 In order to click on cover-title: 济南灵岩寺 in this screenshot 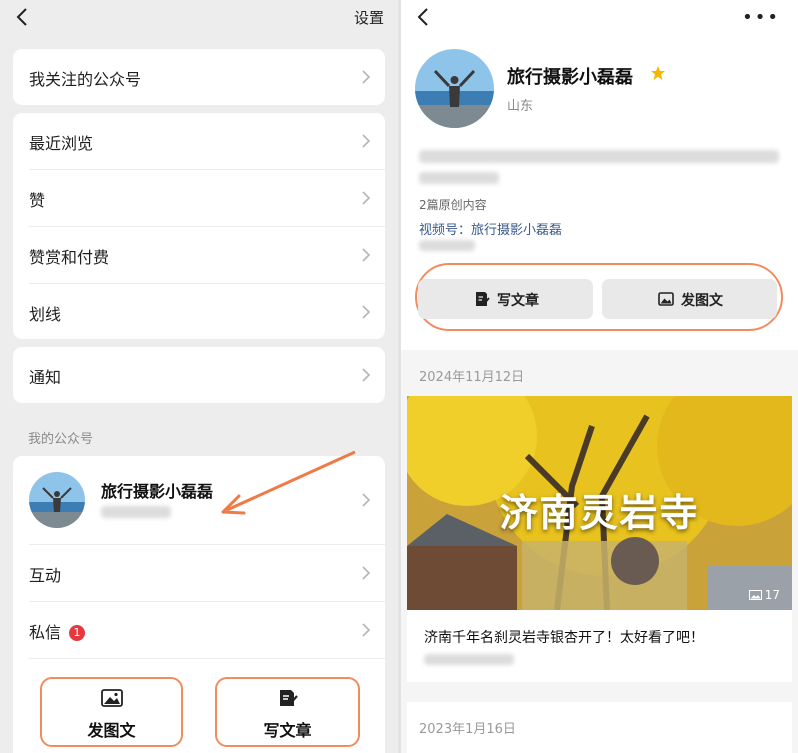, I will do `click(599, 513)`.